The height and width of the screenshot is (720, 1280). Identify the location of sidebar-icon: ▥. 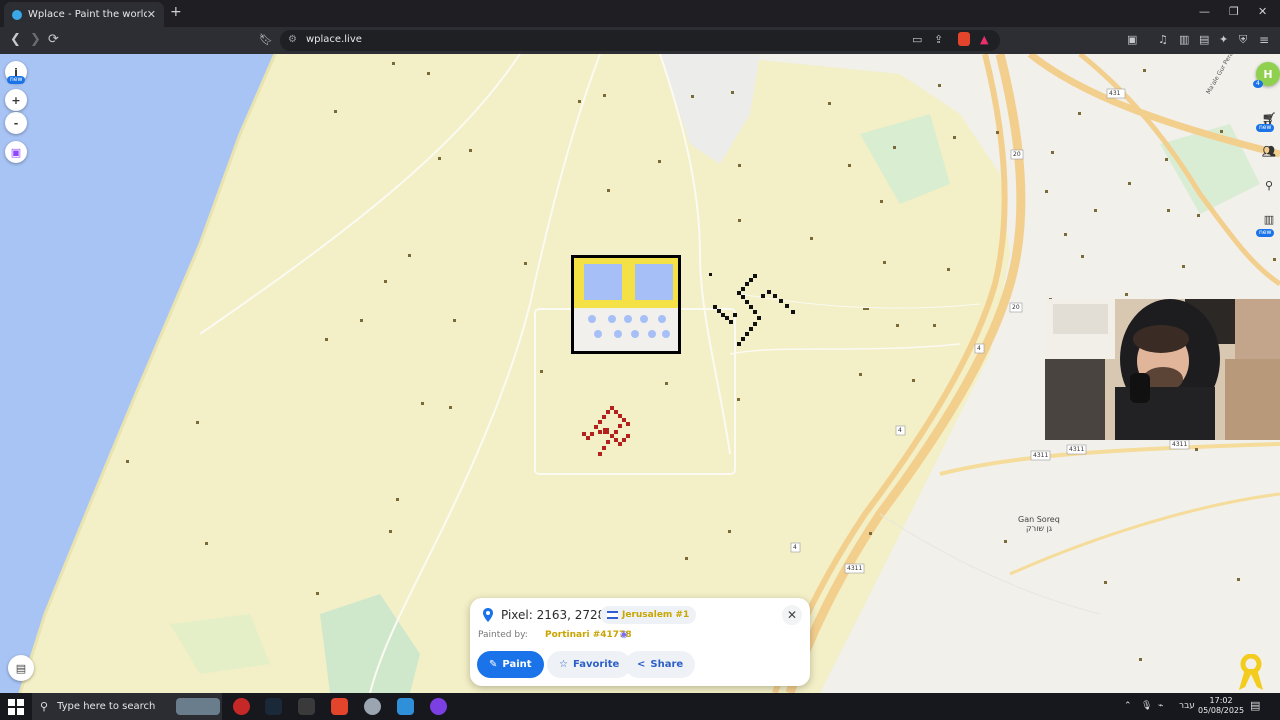
(1184, 40).